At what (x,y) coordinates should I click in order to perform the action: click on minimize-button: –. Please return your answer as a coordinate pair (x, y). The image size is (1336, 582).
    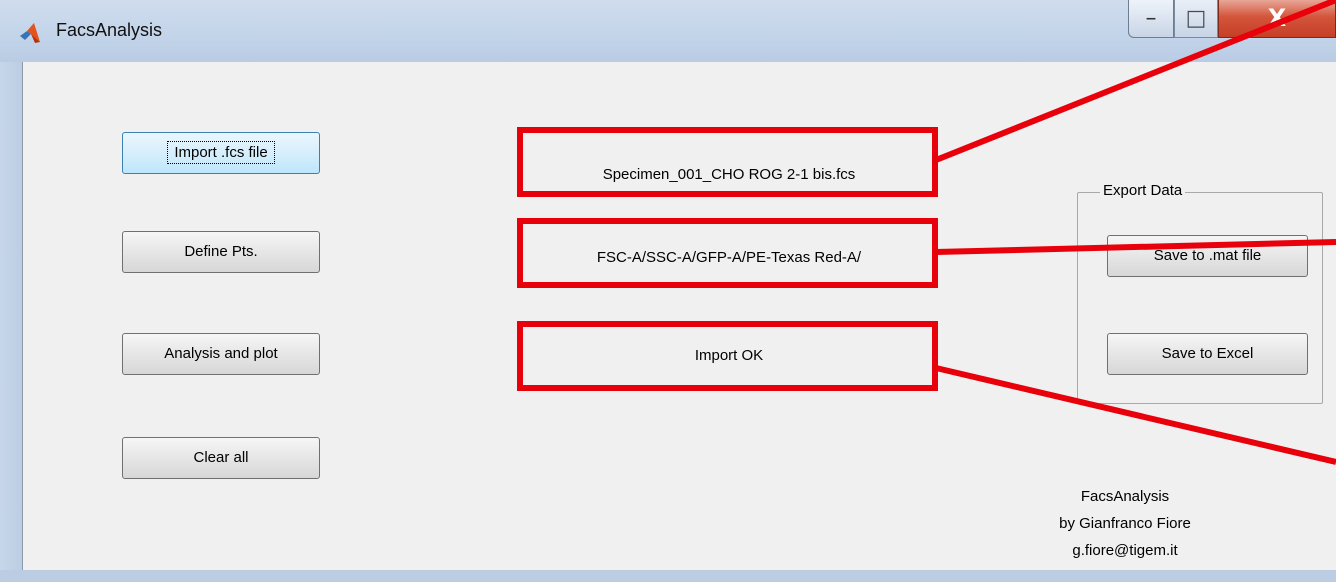
    Looking at the image, I should click on (1151, 19).